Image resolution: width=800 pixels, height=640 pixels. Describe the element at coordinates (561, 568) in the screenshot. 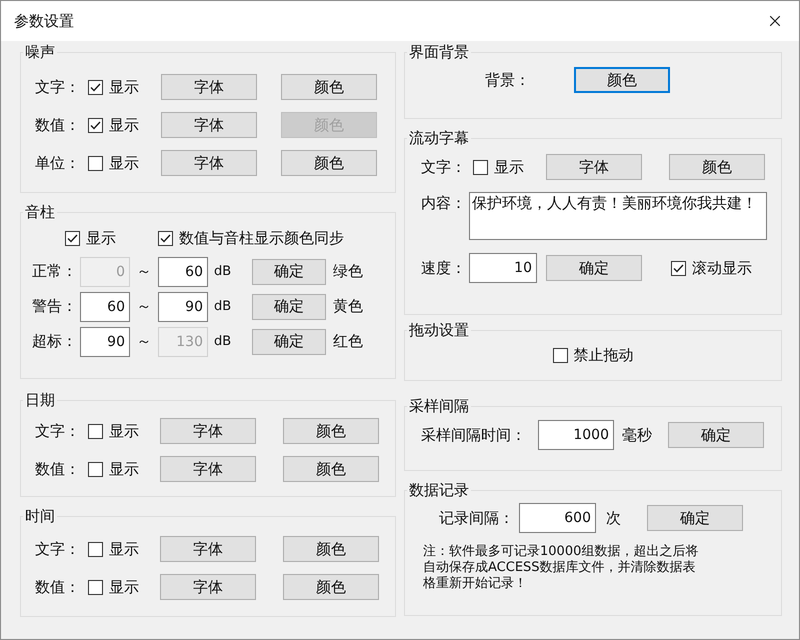

I see `note-text: 注：软件最多可记录10000组数据，超出之后将自动保存成ACCESS数据库文件，并清除数据表格重新开始记录！` at that location.